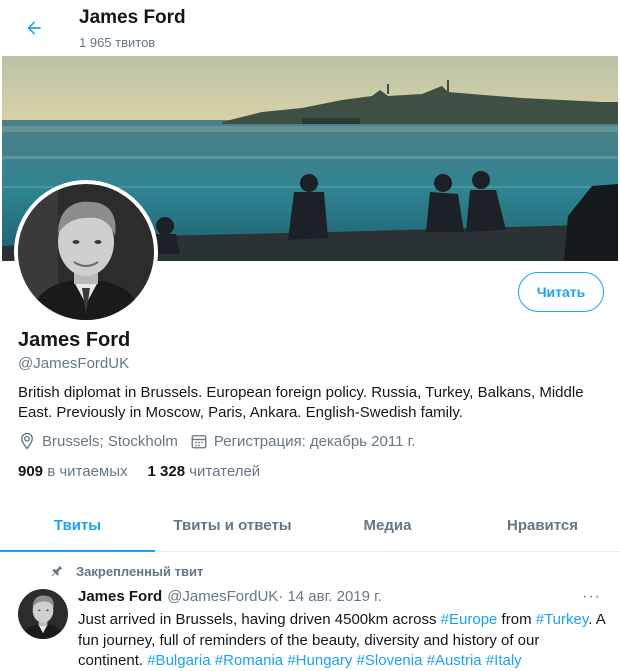  I want to click on profile-handle: @JamesFordUK, so click(74, 363).